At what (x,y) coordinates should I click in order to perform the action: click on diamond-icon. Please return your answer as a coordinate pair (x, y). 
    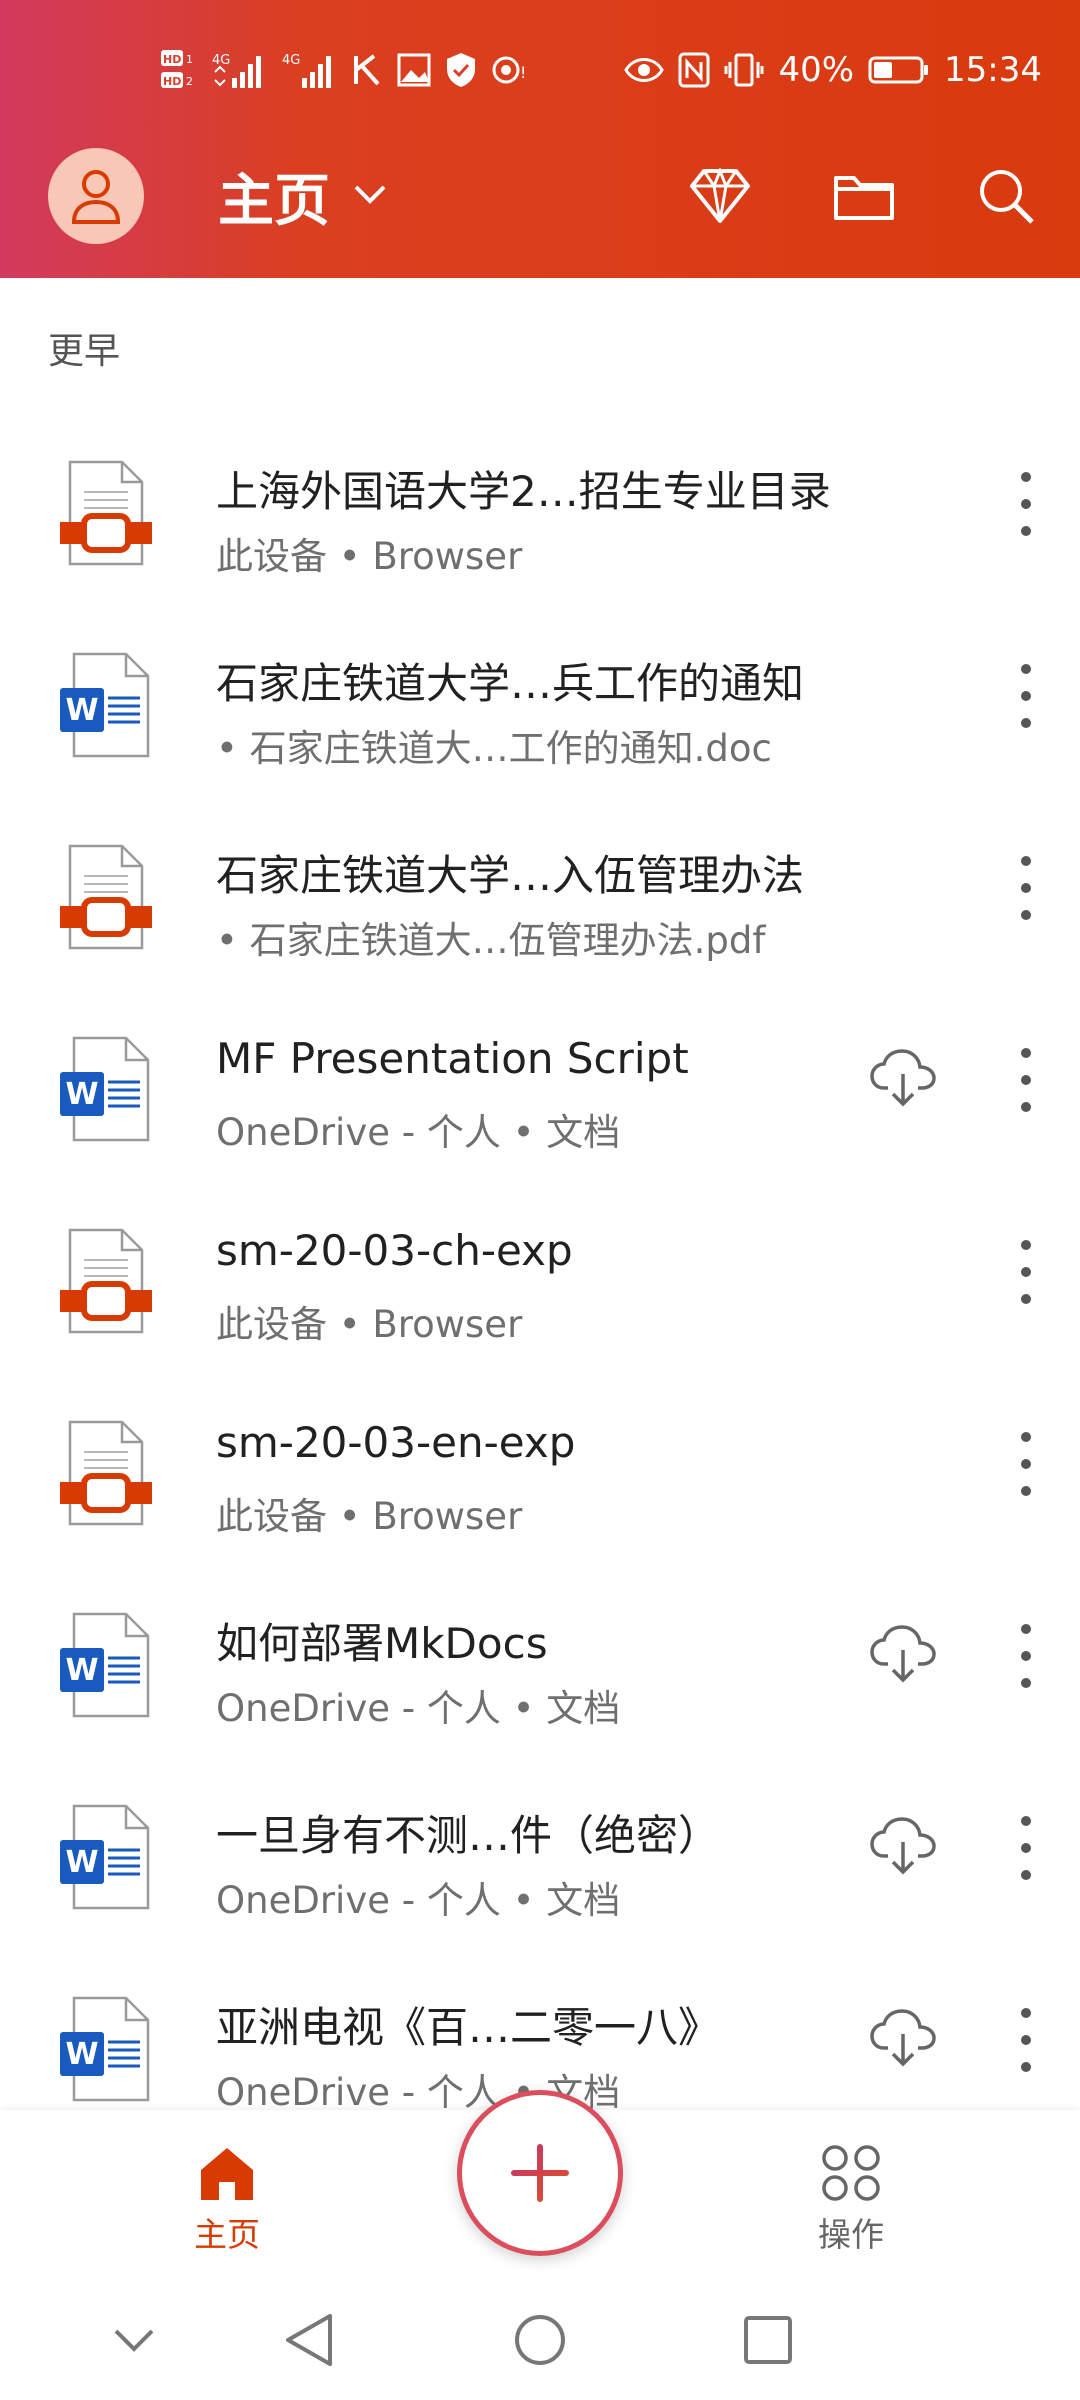
    Looking at the image, I should click on (720, 195).